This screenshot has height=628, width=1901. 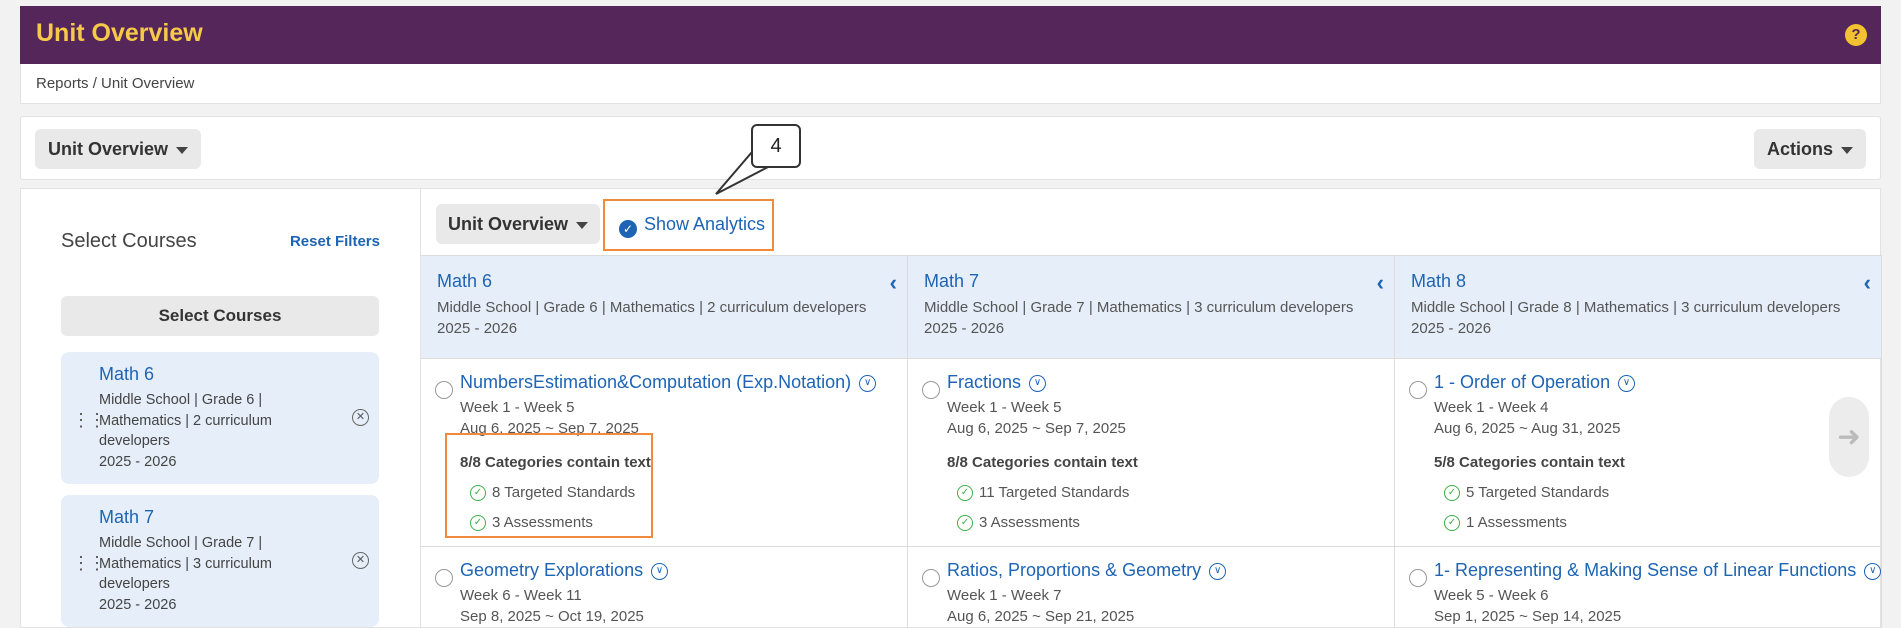 I want to click on course-name: Math 6, so click(x=127, y=374).